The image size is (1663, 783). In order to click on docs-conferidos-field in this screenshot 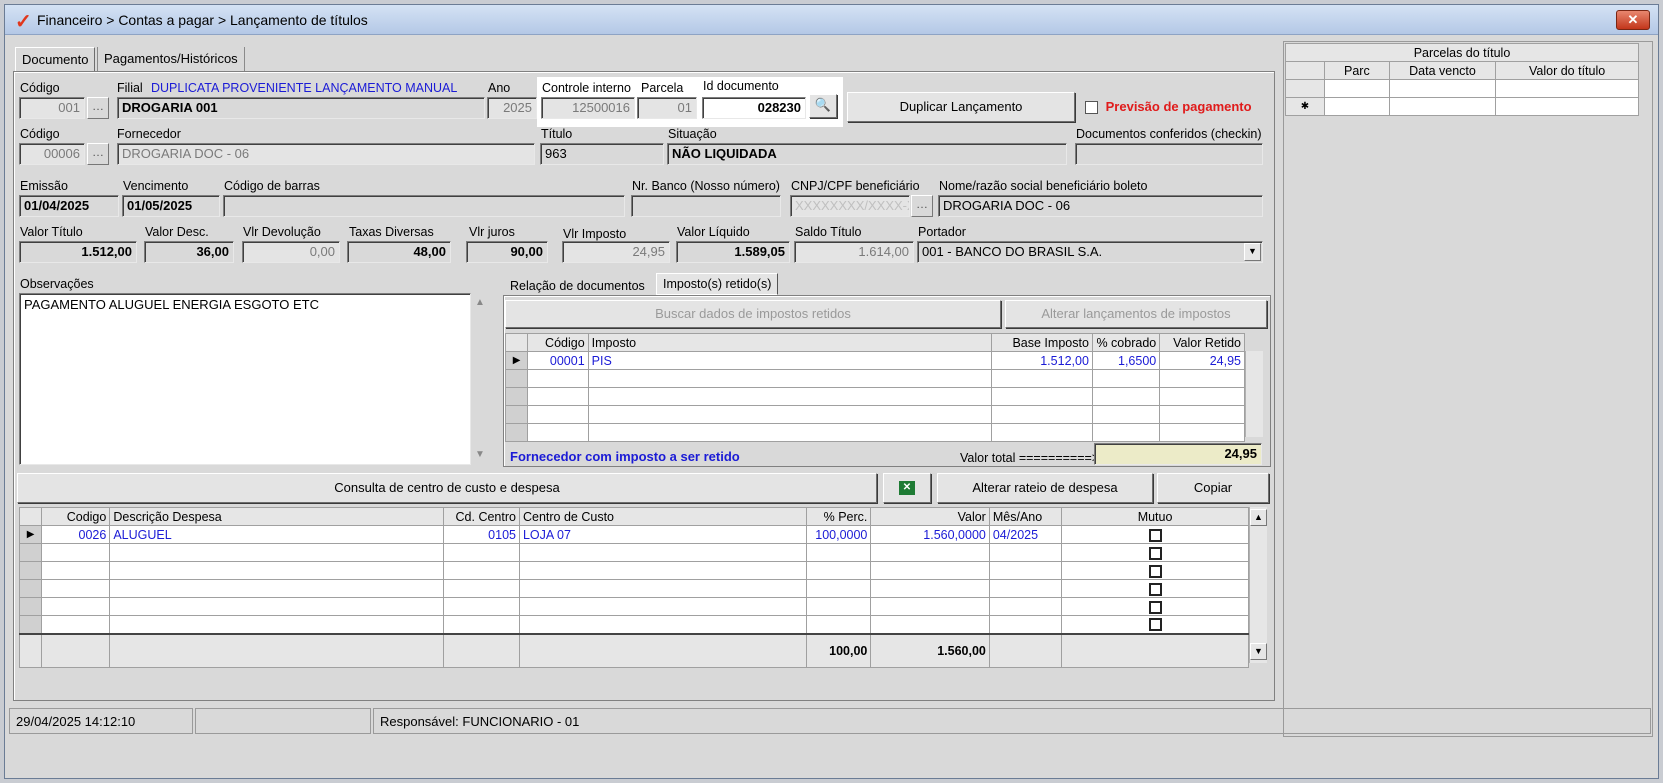, I will do `click(1169, 154)`.